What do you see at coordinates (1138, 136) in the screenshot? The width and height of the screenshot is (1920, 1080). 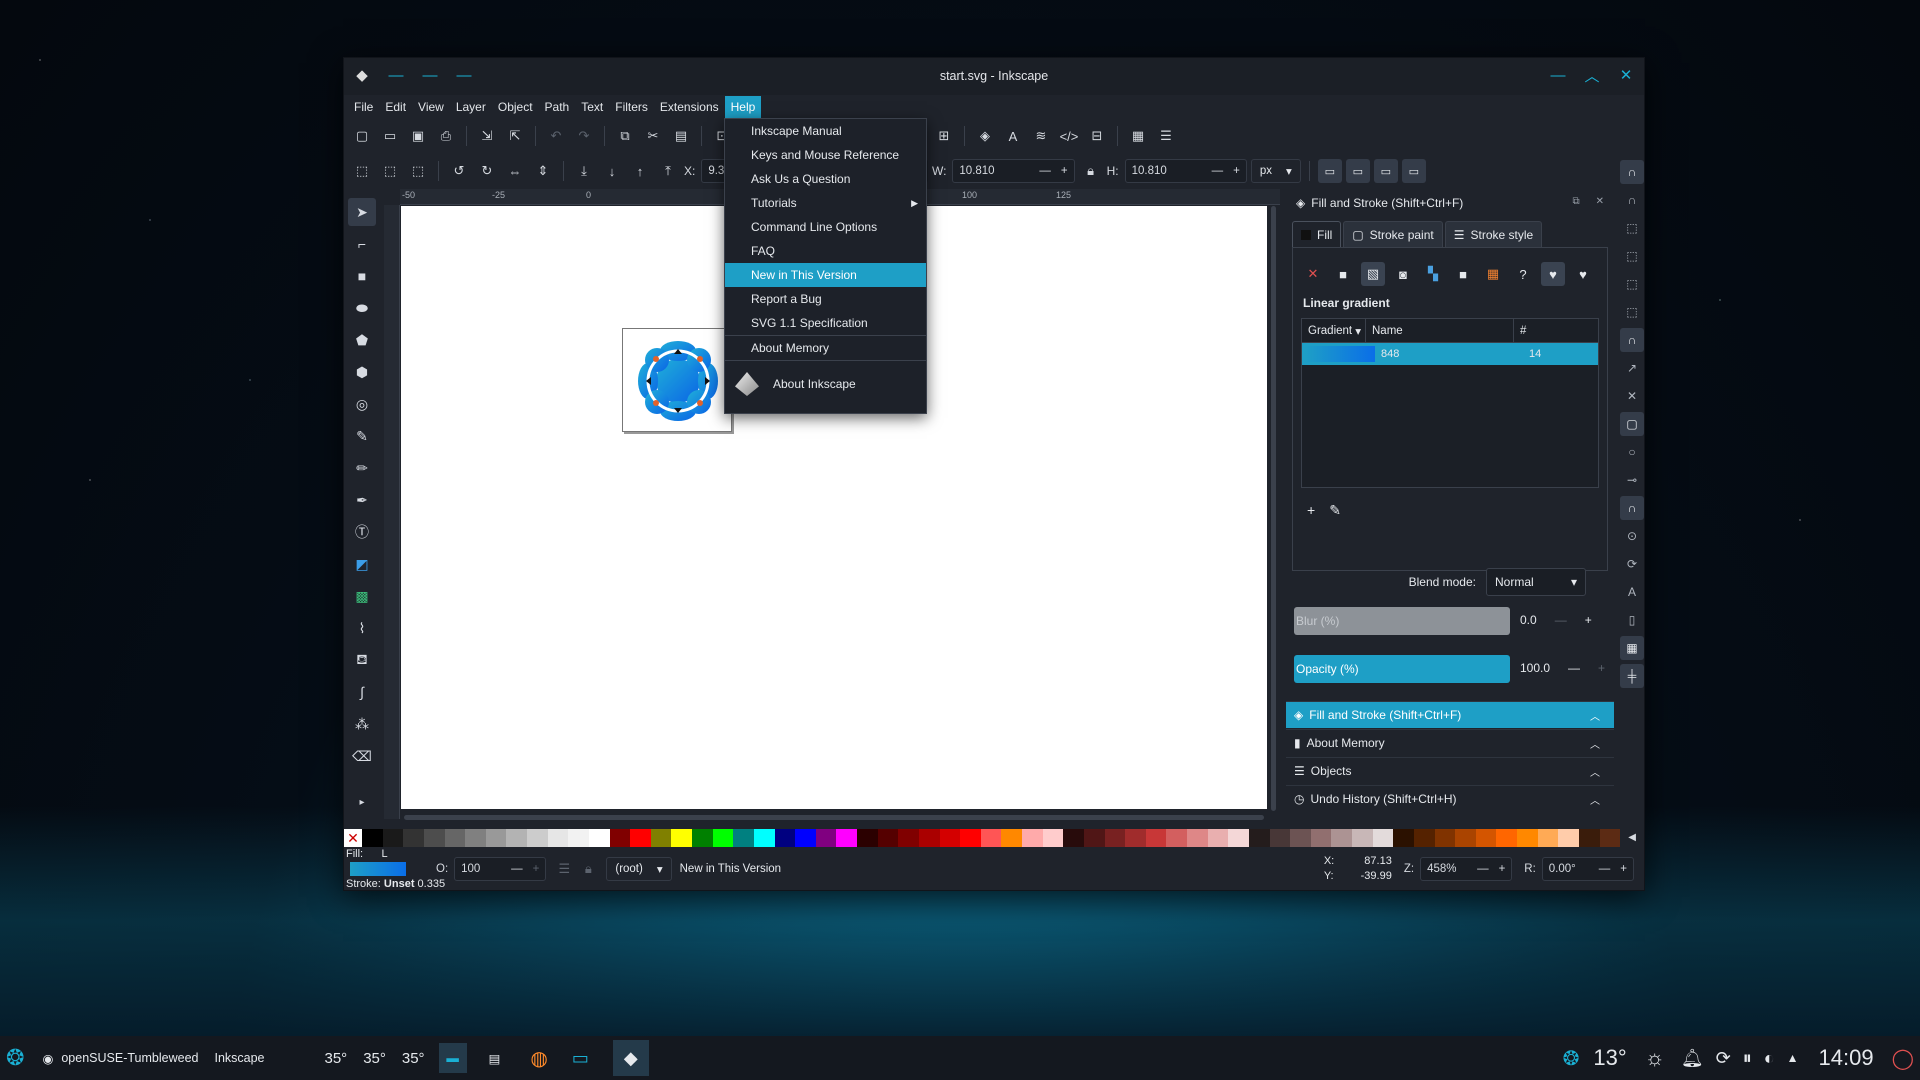 I see `document-properties-icon: ▦` at bounding box center [1138, 136].